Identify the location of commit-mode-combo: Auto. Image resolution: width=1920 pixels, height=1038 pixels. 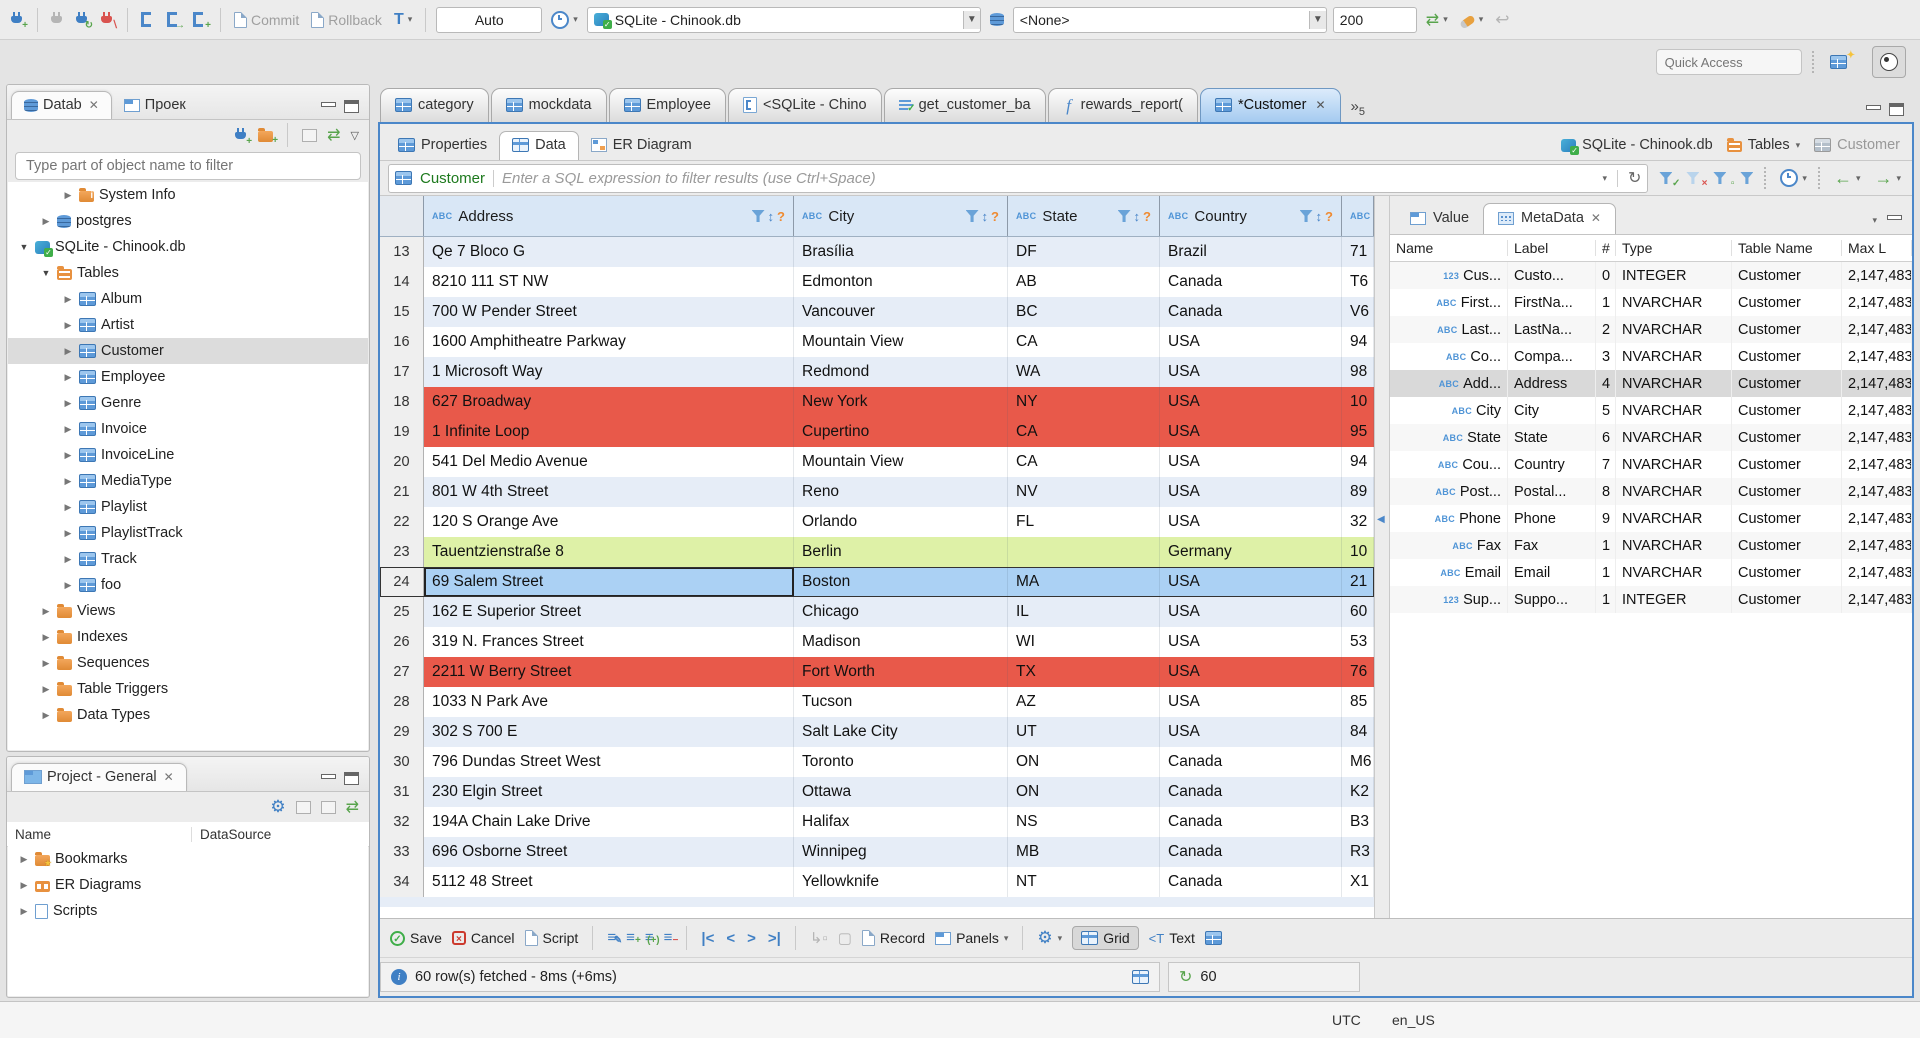
(489, 19).